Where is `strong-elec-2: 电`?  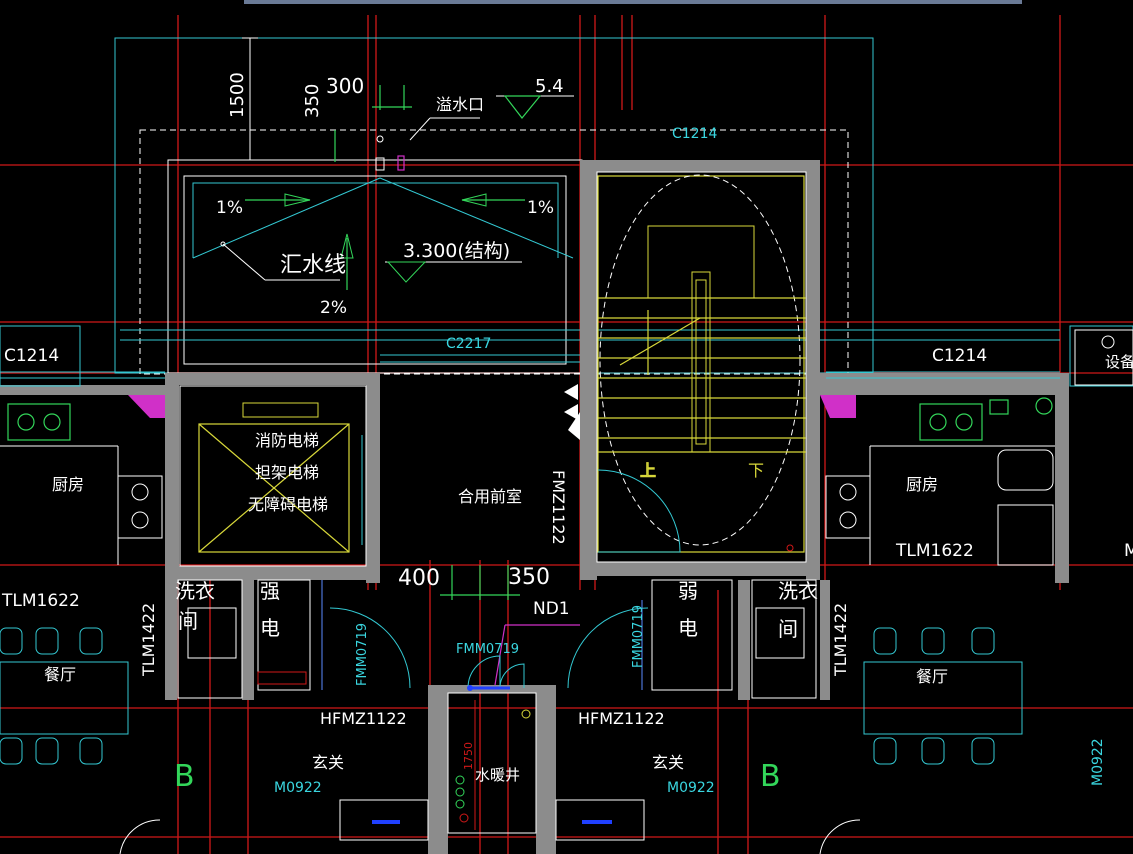
strong-elec-2: 电 is located at coordinates (270, 628).